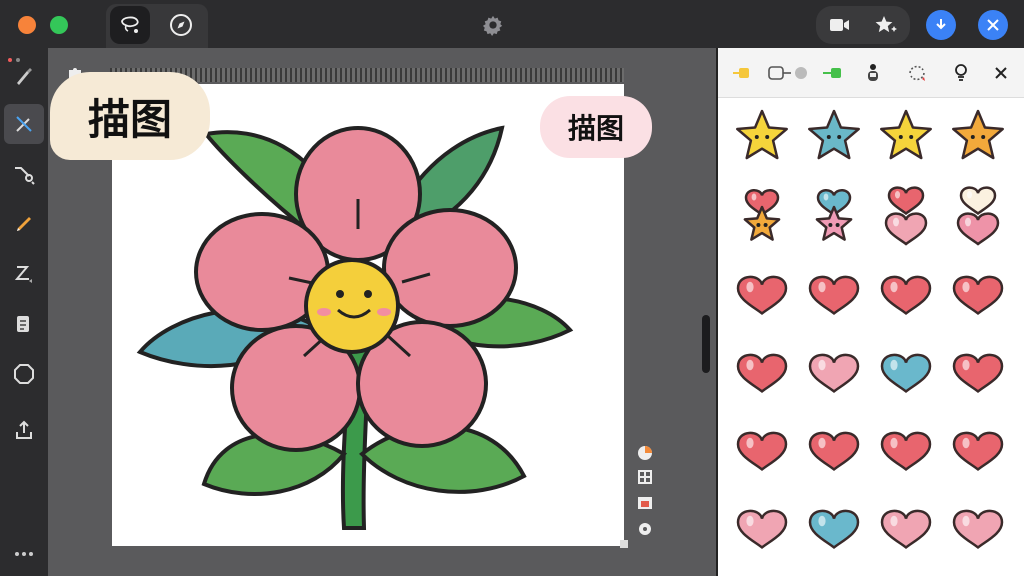 This screenshot has width=1024, height=576. Describe the element at coordinates (24, 324) in the screenshot. I see `layers-icon` at that location.